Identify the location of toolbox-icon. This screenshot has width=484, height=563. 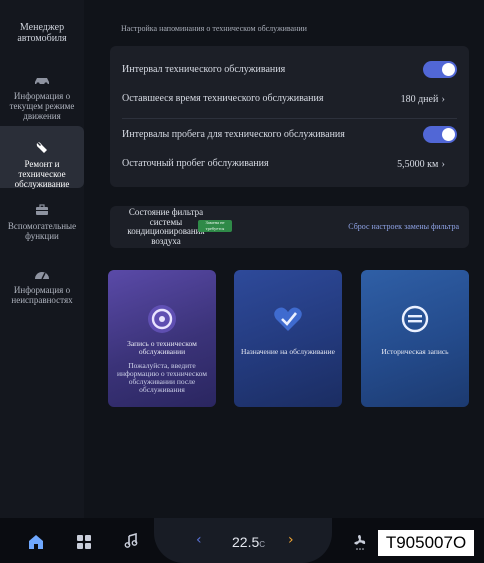
(42, 211).